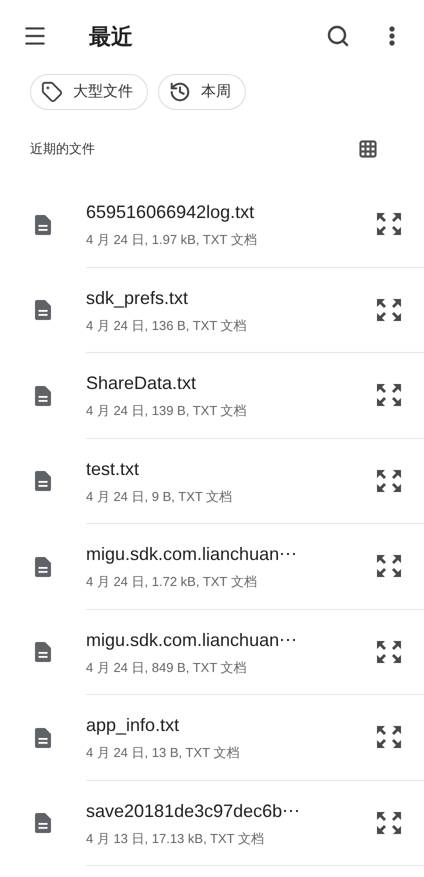  Describe the element at coordinates (180, 92) in the screenshot. I see `history-icon` at that location.